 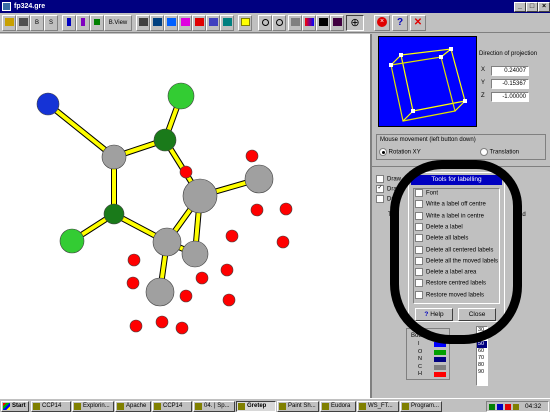 I want to click on size-item: 30, so click(x=482, y=330).